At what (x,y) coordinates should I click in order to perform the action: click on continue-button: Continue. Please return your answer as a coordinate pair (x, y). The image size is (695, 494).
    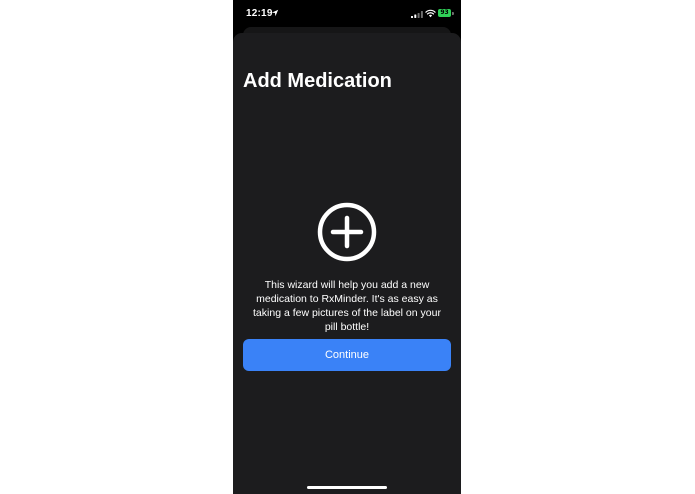
    Looking at the image, I should click on (347, 355).